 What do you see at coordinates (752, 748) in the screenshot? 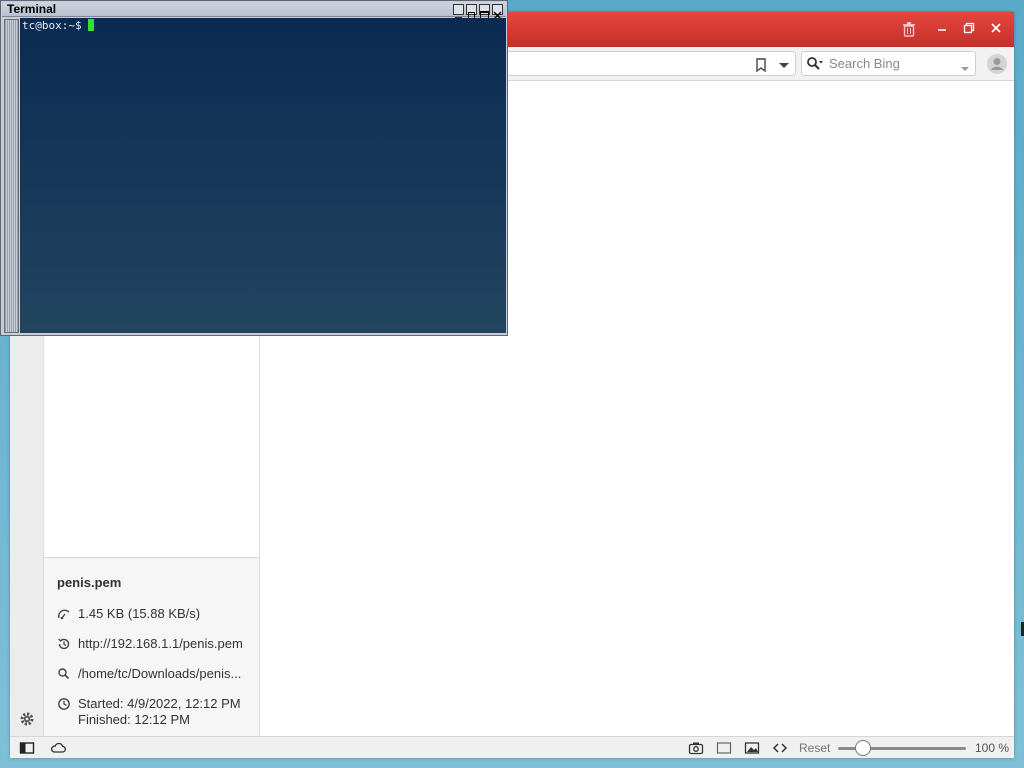
I see `image-icon` at bounding box center [752, 748].